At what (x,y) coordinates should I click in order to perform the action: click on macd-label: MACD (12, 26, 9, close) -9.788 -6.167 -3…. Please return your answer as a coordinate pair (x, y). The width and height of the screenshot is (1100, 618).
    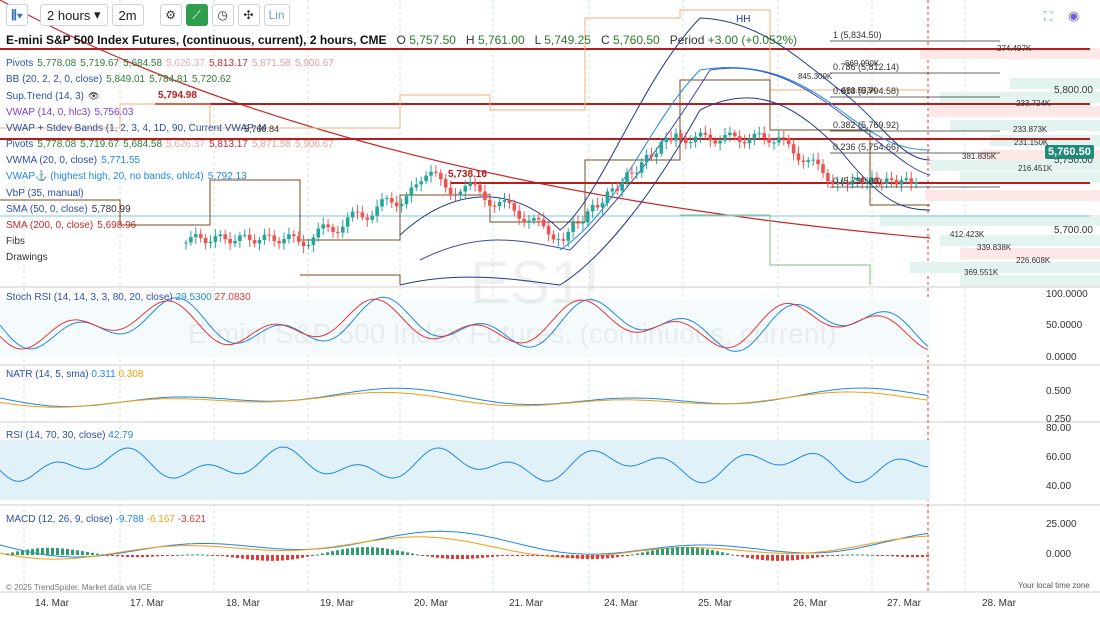
    Looking at the image, I should click on (106, 519).